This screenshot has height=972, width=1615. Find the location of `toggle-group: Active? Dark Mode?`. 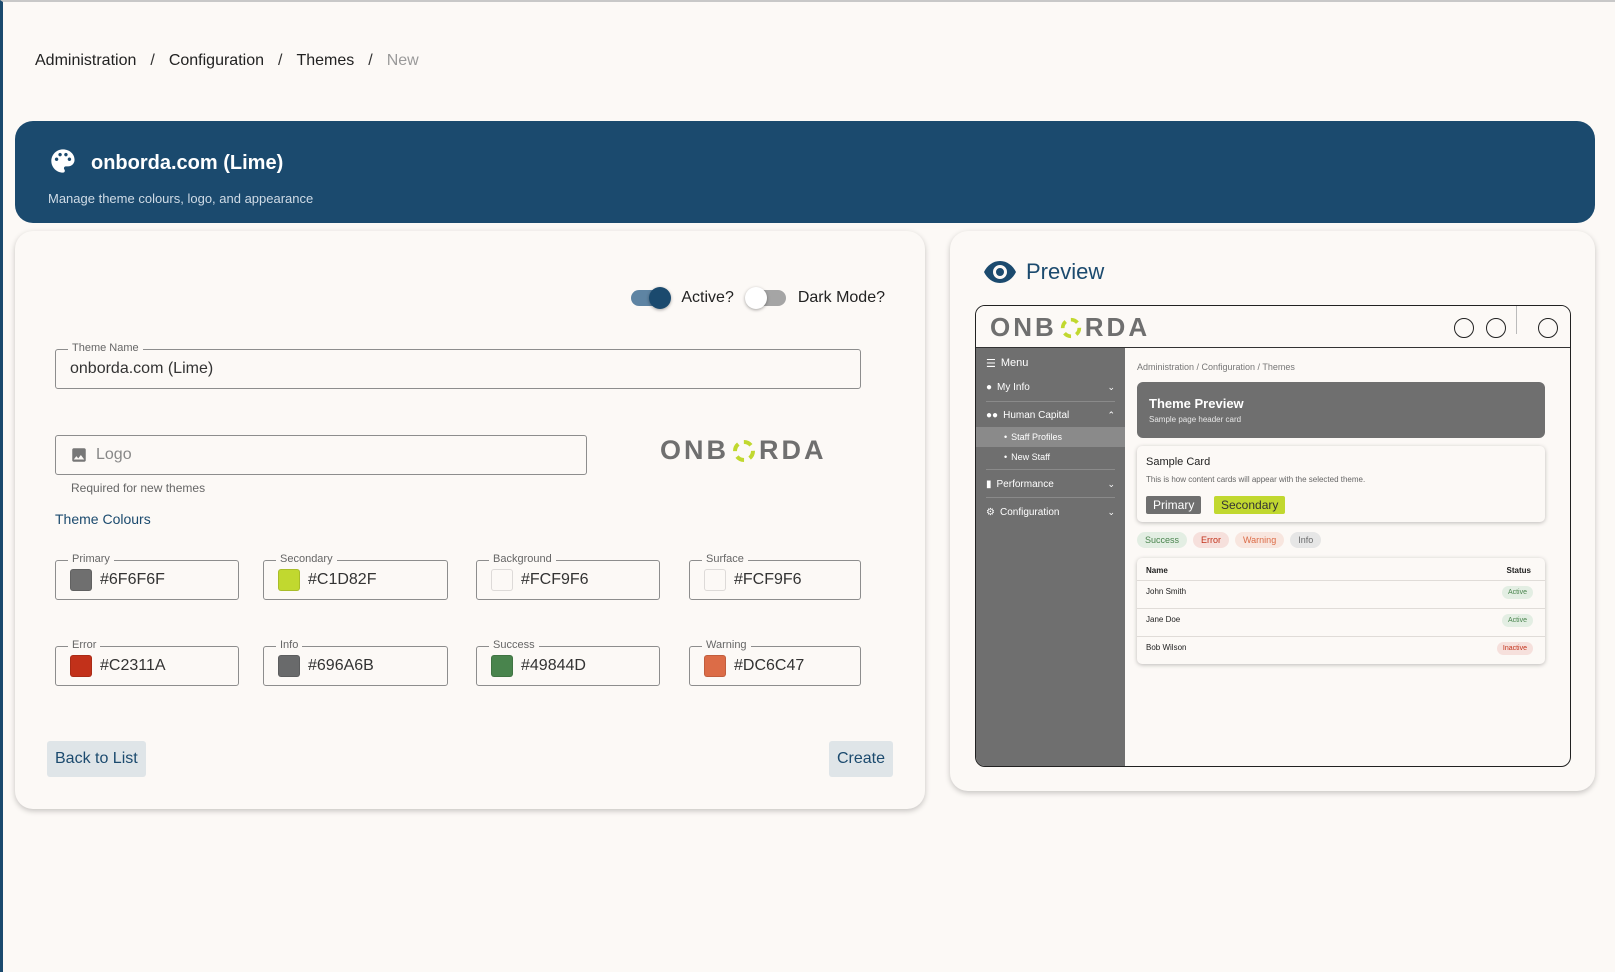

toggle-group: Active? Dark Mode? is located at coordinates (758, 298).